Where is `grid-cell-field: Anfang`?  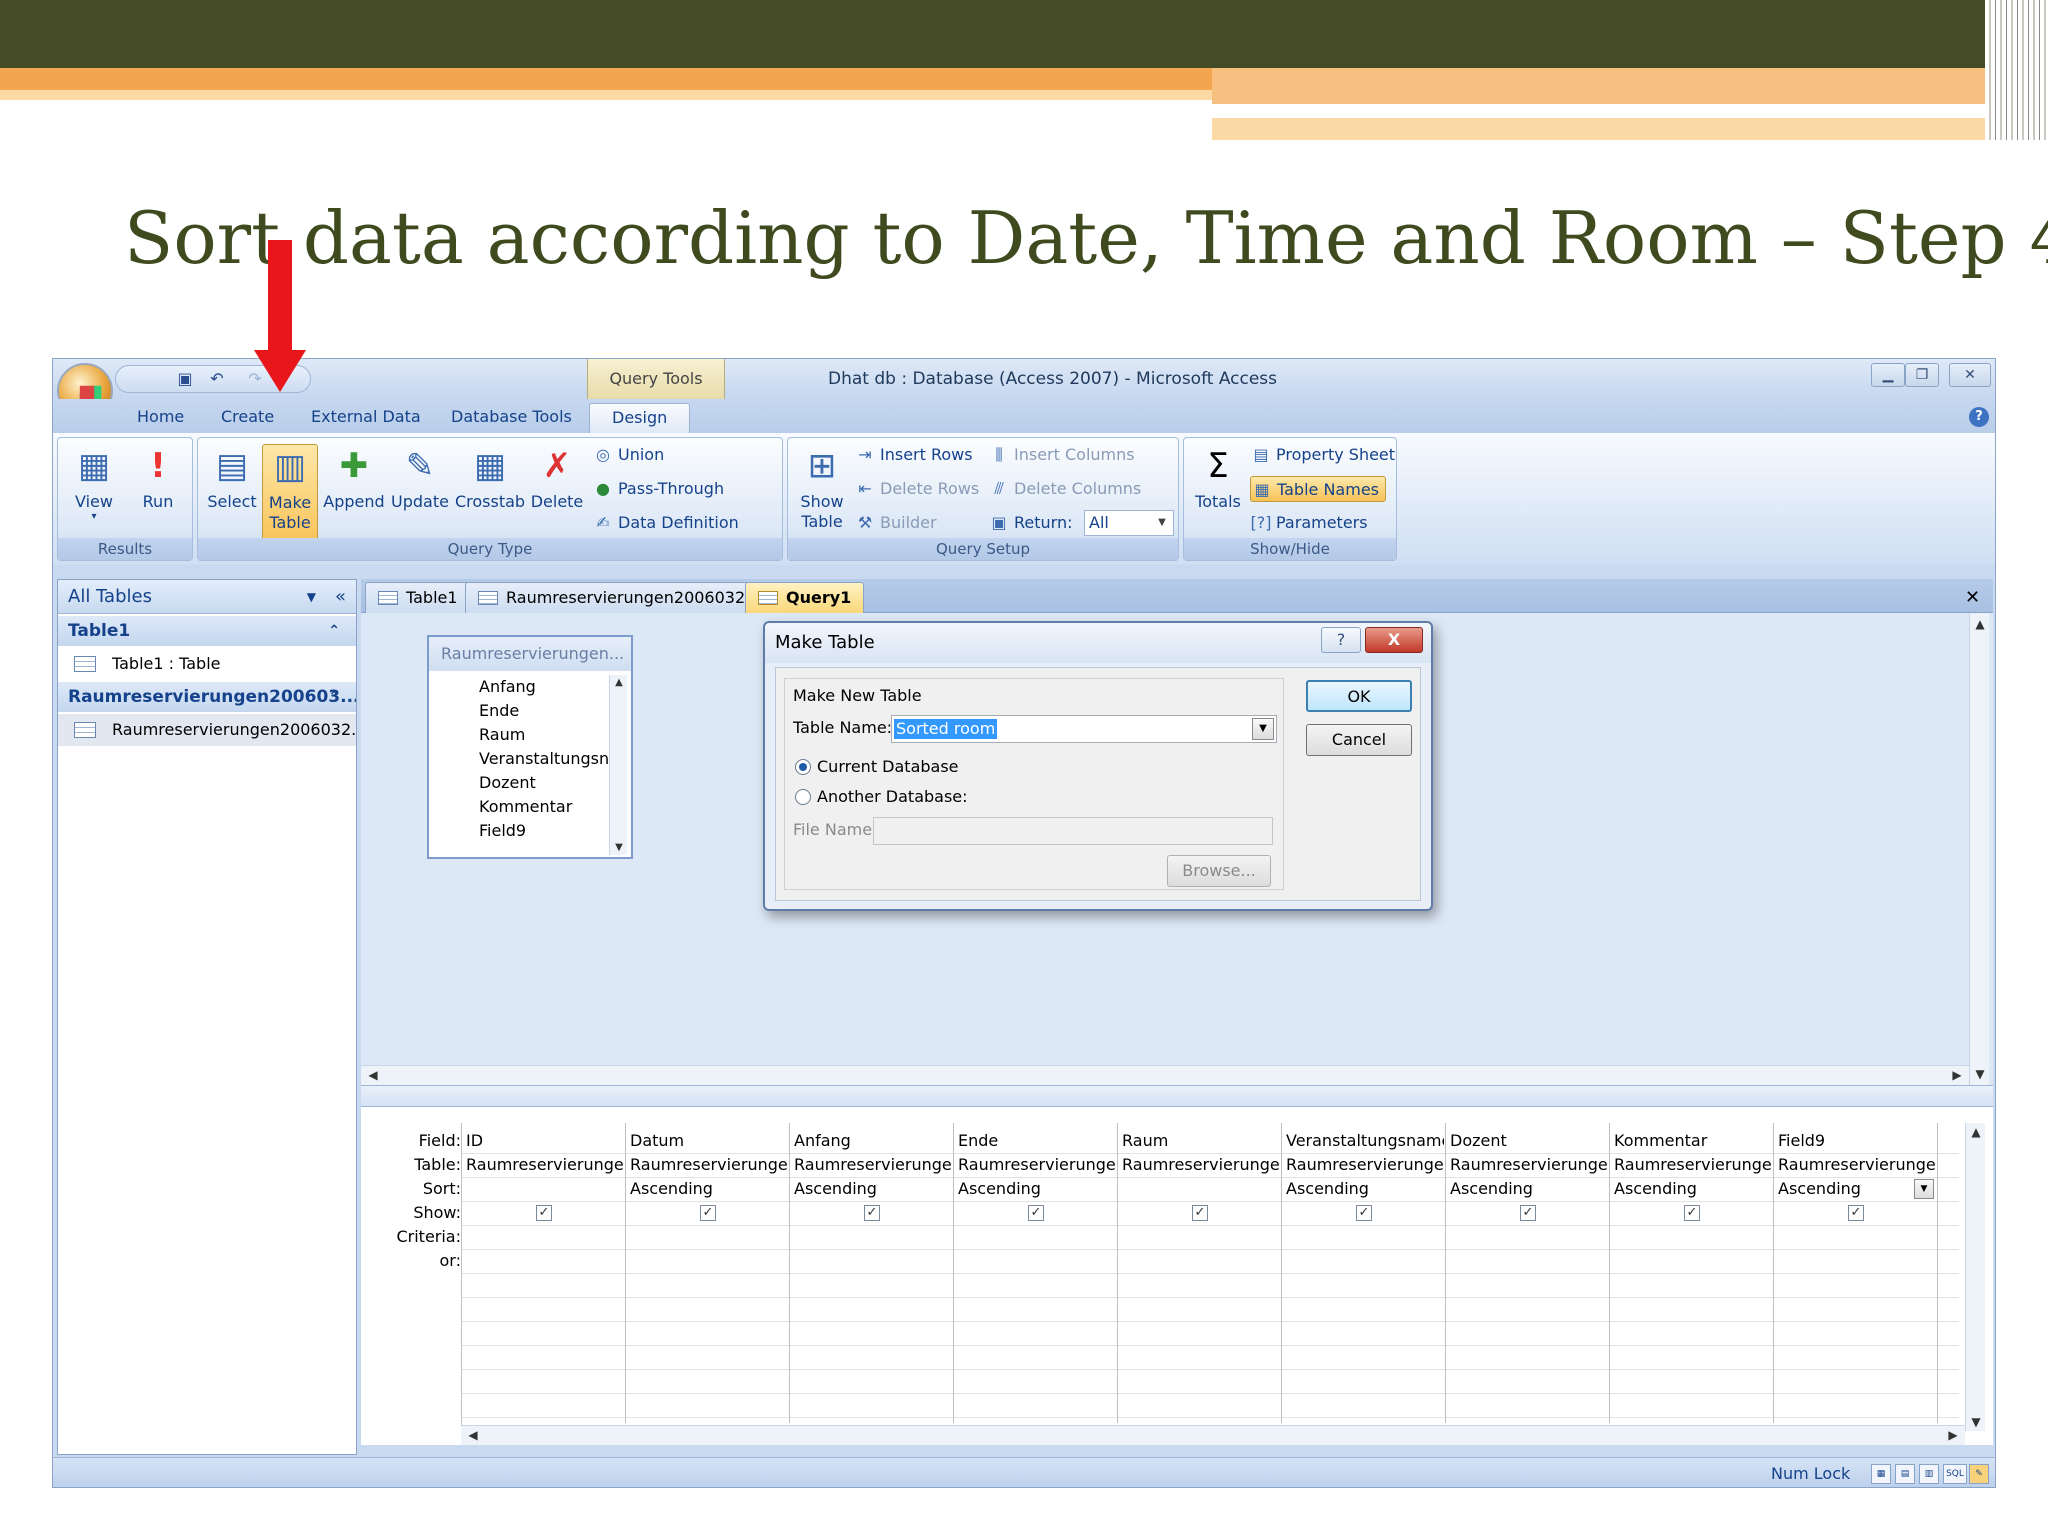
grid-cell-field: Anfang is located at coordinates (873, 1141).